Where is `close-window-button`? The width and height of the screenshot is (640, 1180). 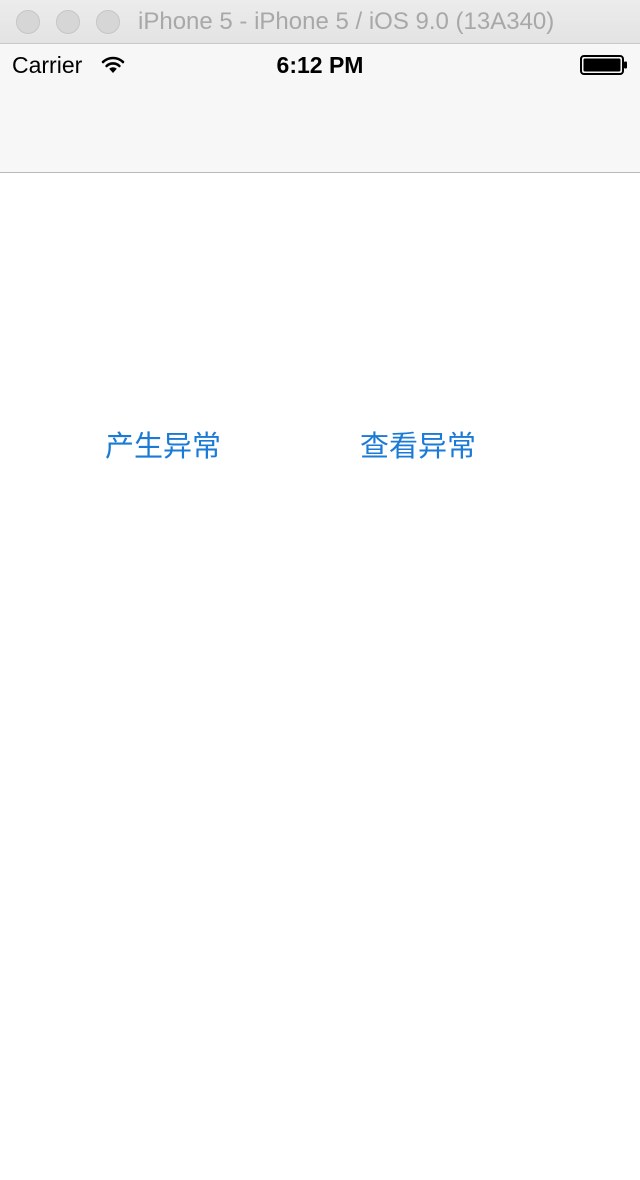
close-window-button is located at coordinates (28, 22).